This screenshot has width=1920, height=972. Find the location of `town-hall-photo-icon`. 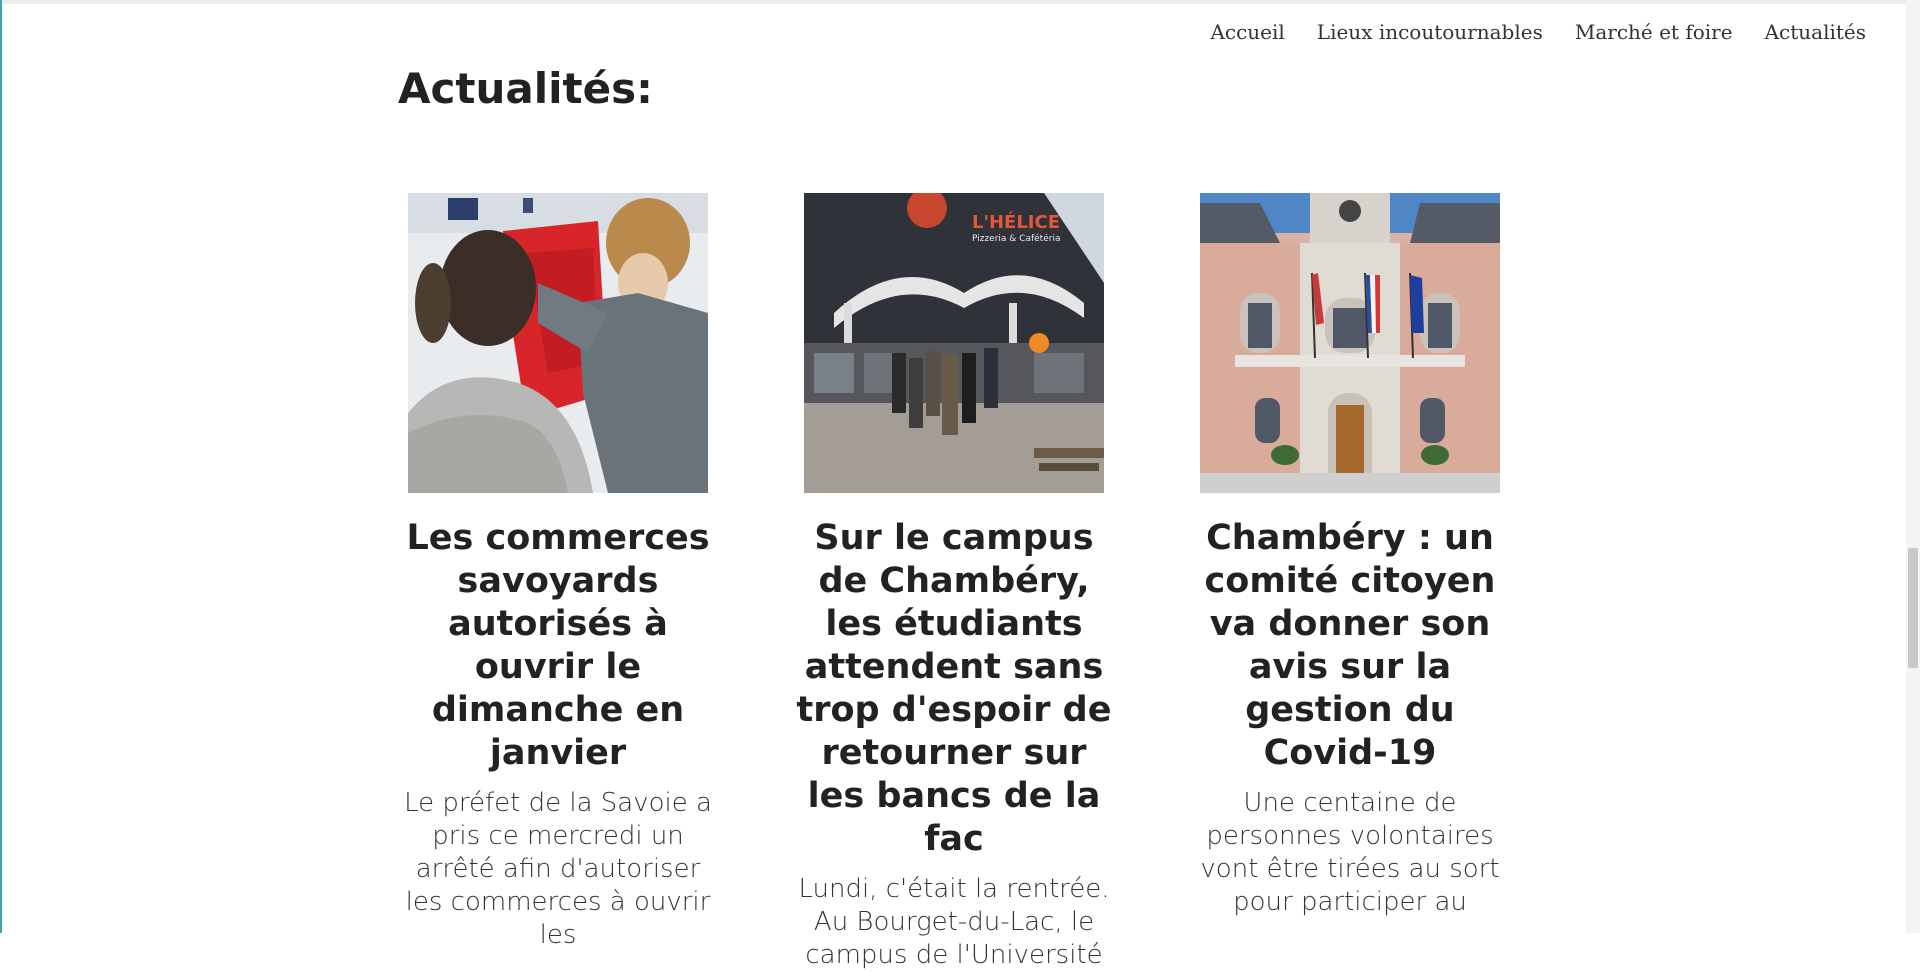

town-hall-photo-icon is located at coordinates (1350, 343).